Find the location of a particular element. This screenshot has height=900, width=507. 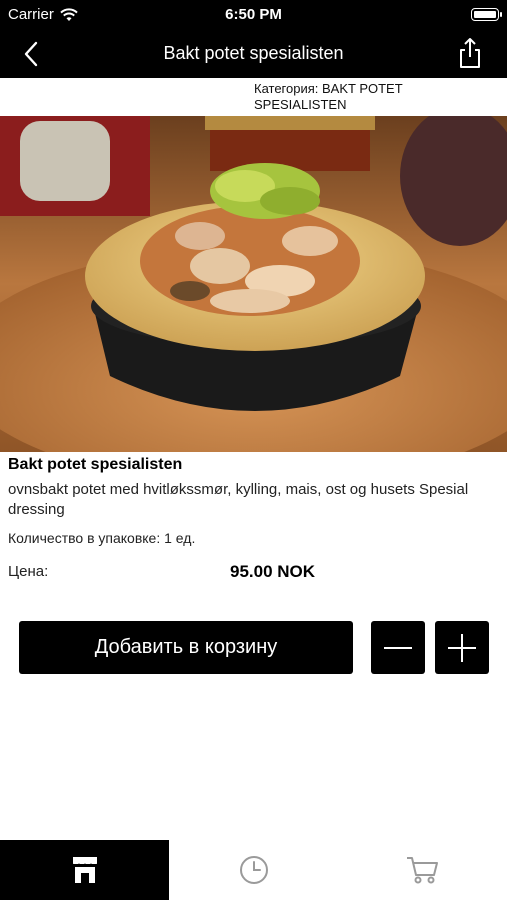

plus-icon is located at coordinates (462, 647).